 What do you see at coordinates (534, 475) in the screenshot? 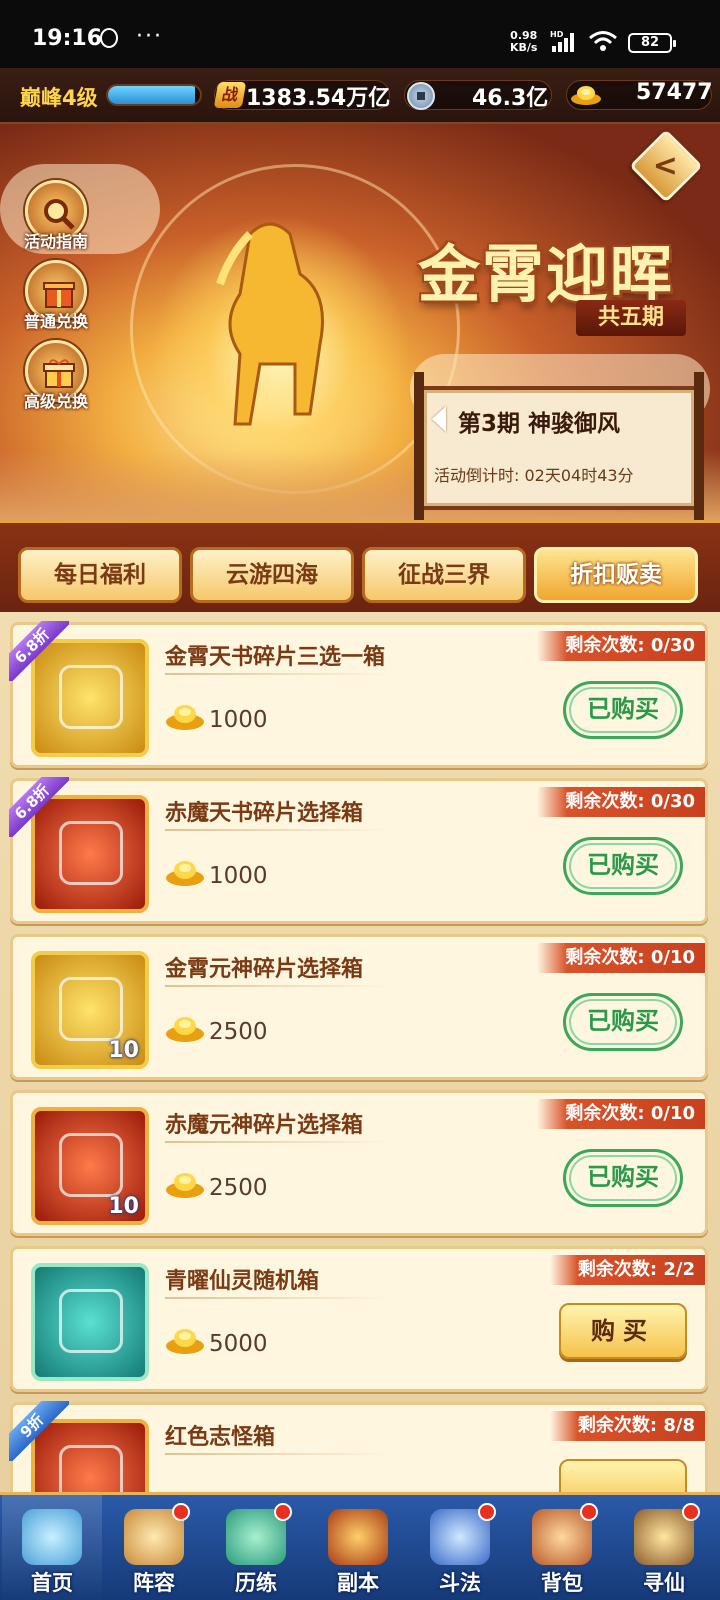
I see `activity-countdown: 活动倒计时: 02天04时43分` at bounding box center [534, 475].